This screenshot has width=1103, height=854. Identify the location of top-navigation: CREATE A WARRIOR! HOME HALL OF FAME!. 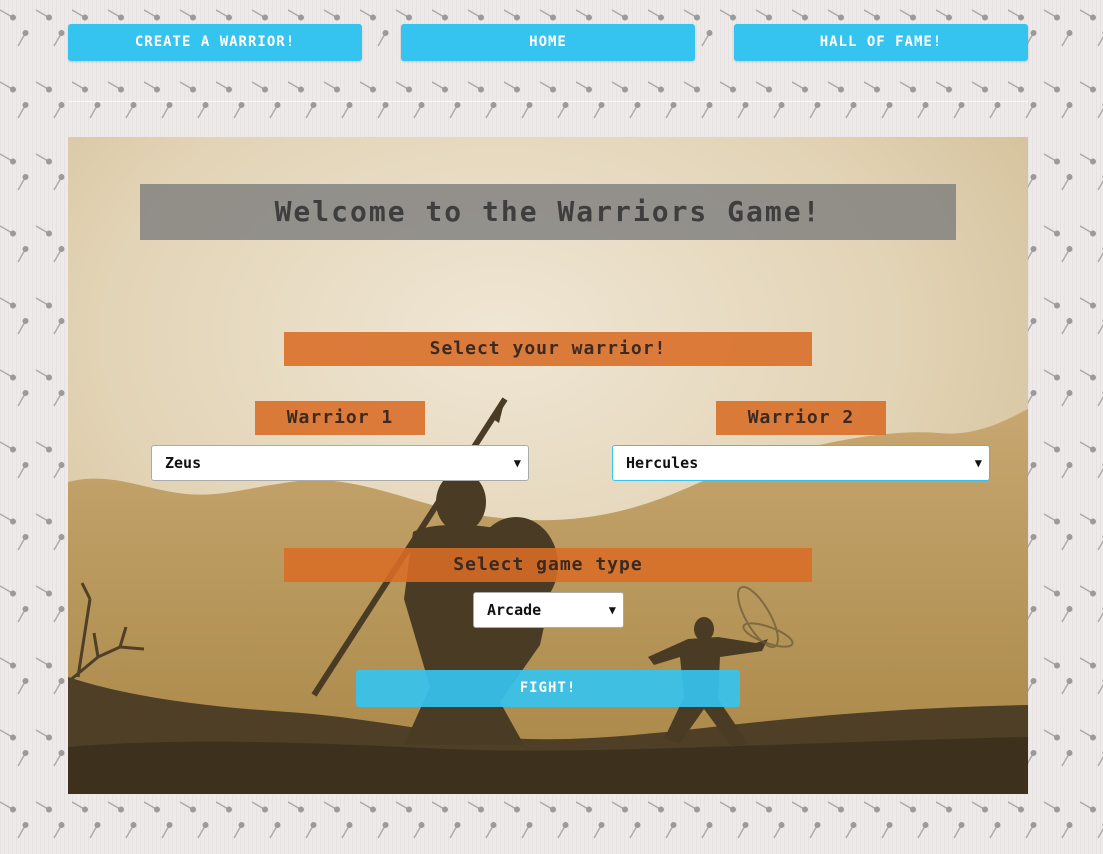
(551, 50).